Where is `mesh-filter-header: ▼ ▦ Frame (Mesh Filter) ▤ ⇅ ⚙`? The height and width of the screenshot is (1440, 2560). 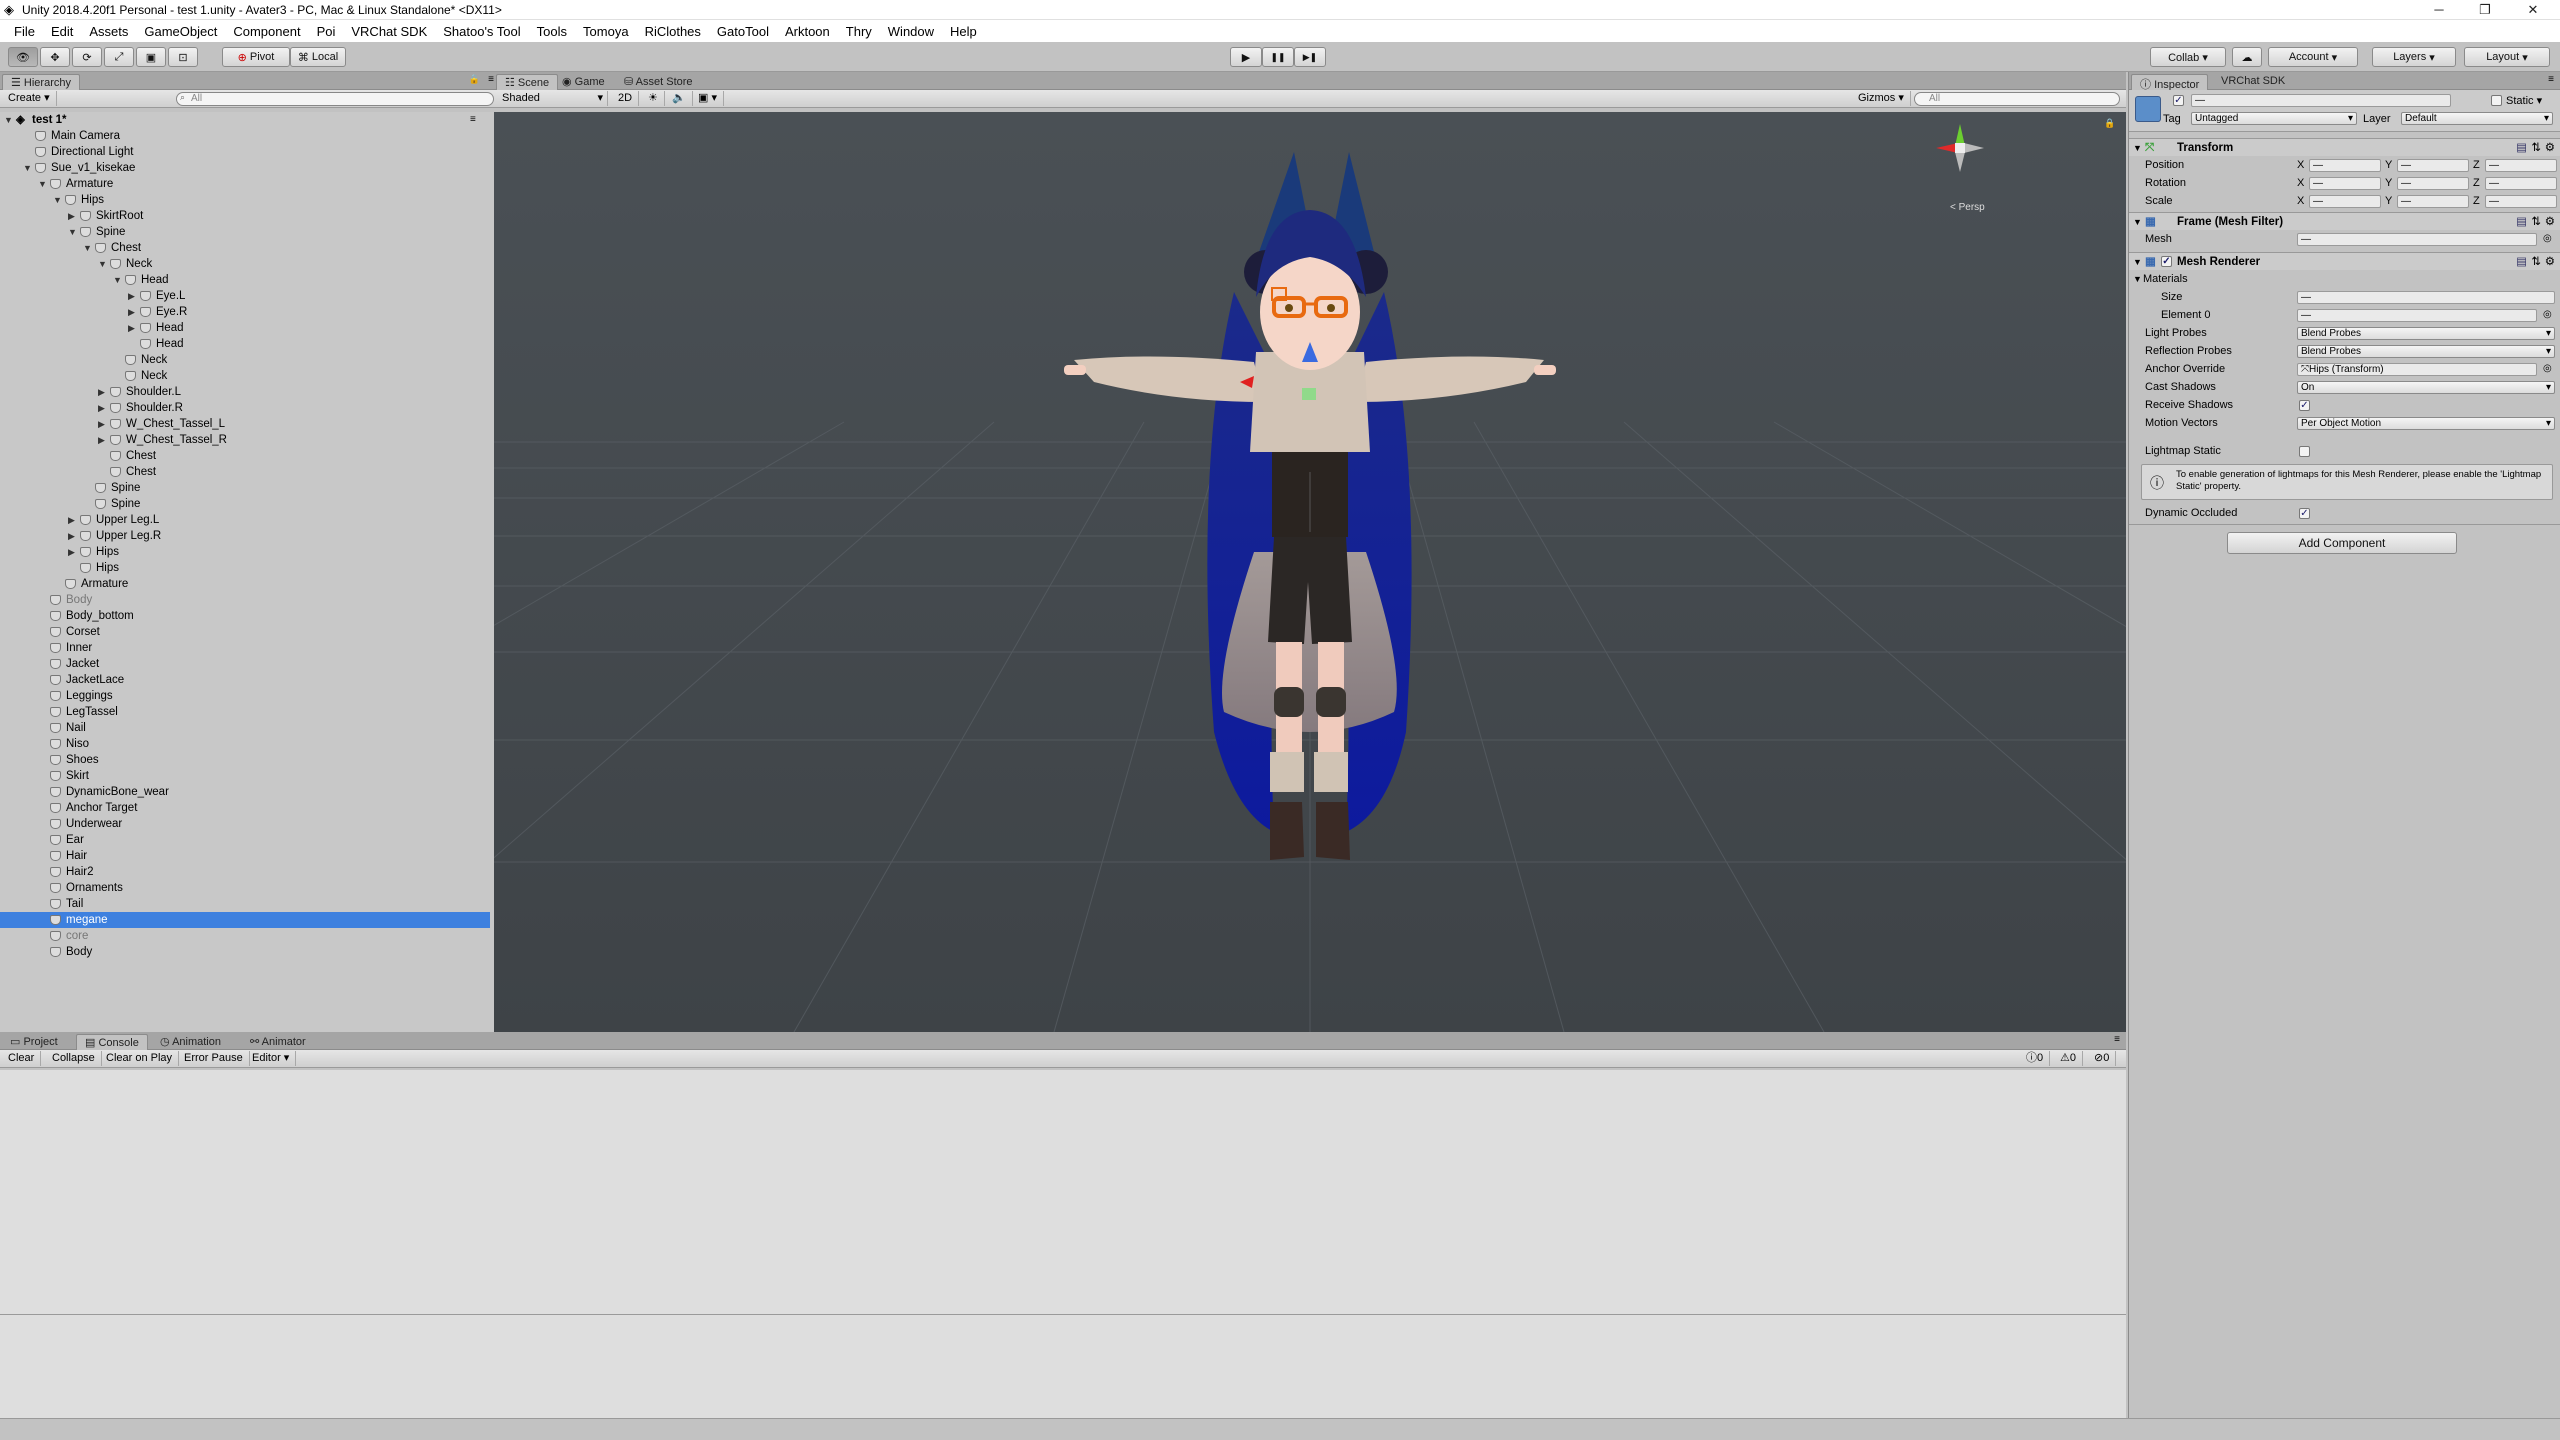 mesh-filter-header: ▼ ▦ Frame (Mesh Filter) ▤ ⇅ ⚙ is located at coordinates (2344, 221).